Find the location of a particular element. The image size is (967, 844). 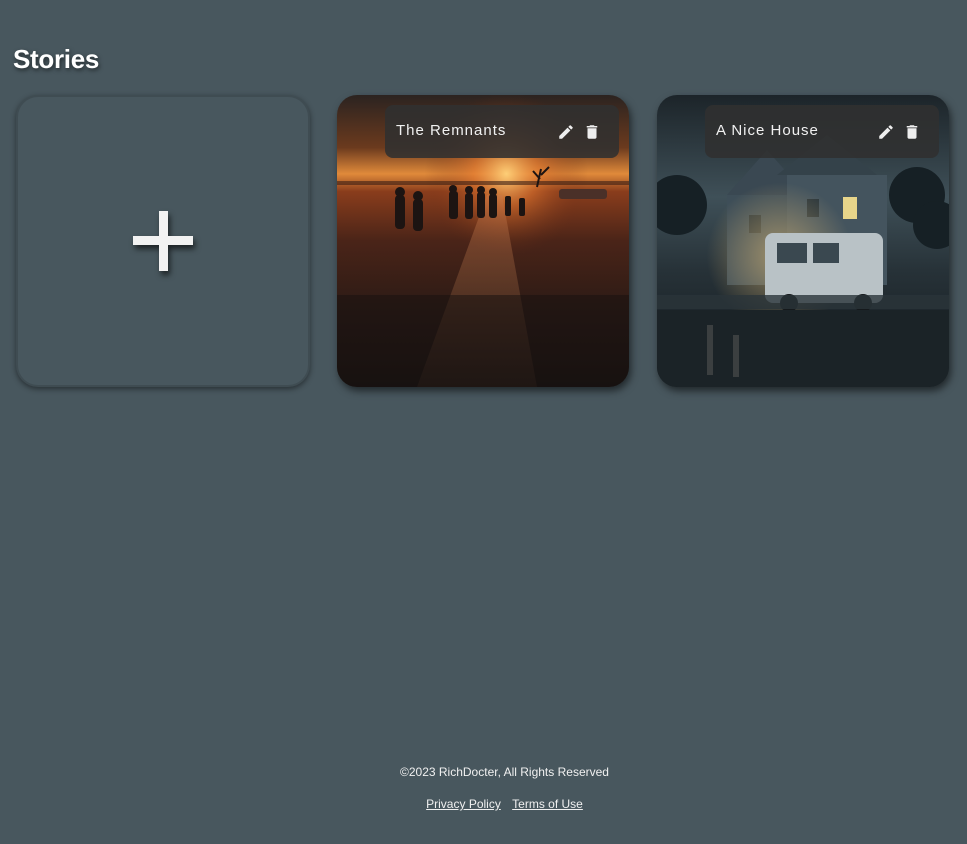

plus-icon is located at coordinates (163, 241).